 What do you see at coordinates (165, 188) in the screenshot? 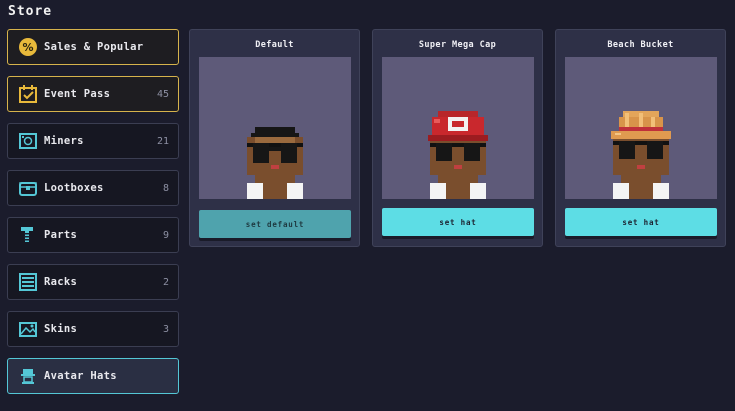
I see `sidebar-item-count: 8` at bounding box center [165, 188].